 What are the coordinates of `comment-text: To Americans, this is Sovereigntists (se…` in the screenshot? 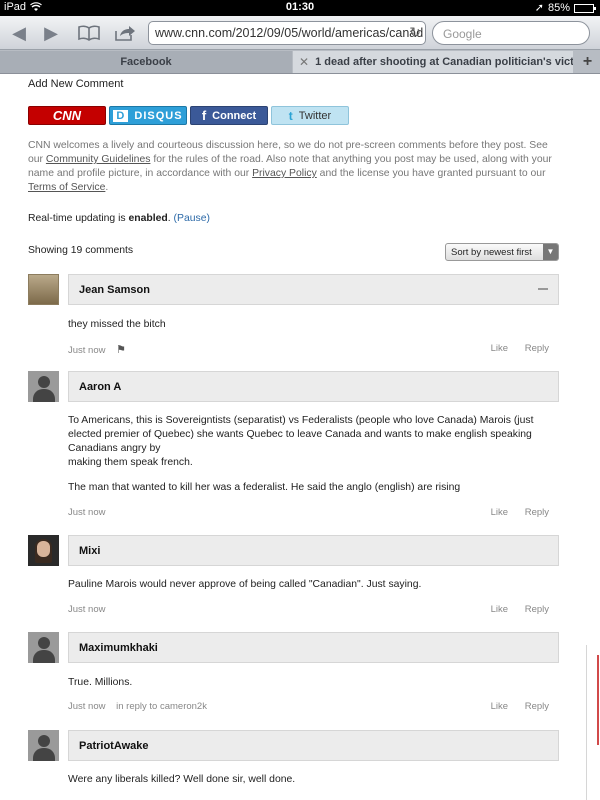 It's located at (310, 454).